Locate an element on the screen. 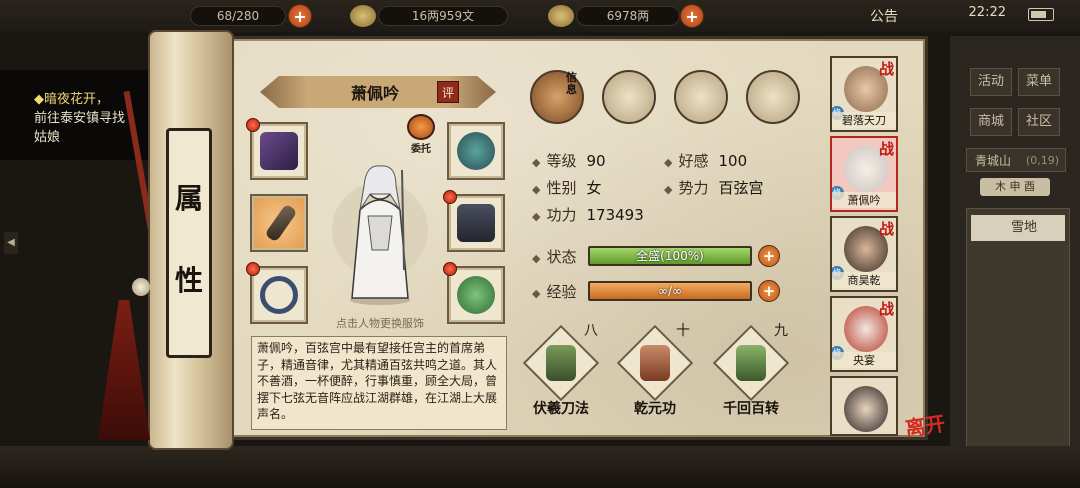  time-tabs: 木 申 酉 is located at coordinates (1015, 187).